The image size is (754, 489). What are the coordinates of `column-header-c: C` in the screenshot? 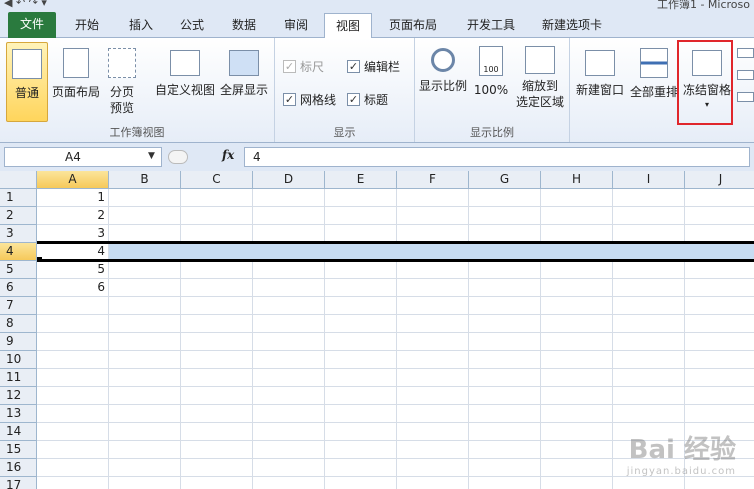 It's located at (217, 180).